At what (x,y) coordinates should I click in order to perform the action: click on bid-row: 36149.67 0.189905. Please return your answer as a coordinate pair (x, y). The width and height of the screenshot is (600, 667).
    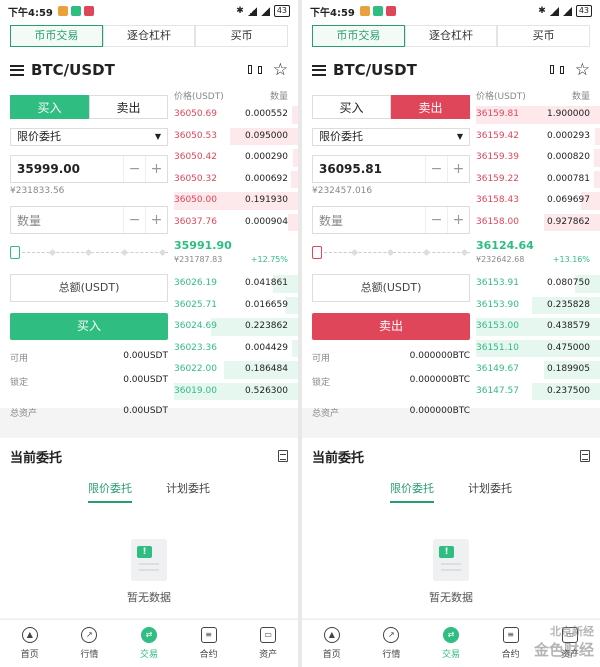
    Looking at the image, I should click on (538, 370).